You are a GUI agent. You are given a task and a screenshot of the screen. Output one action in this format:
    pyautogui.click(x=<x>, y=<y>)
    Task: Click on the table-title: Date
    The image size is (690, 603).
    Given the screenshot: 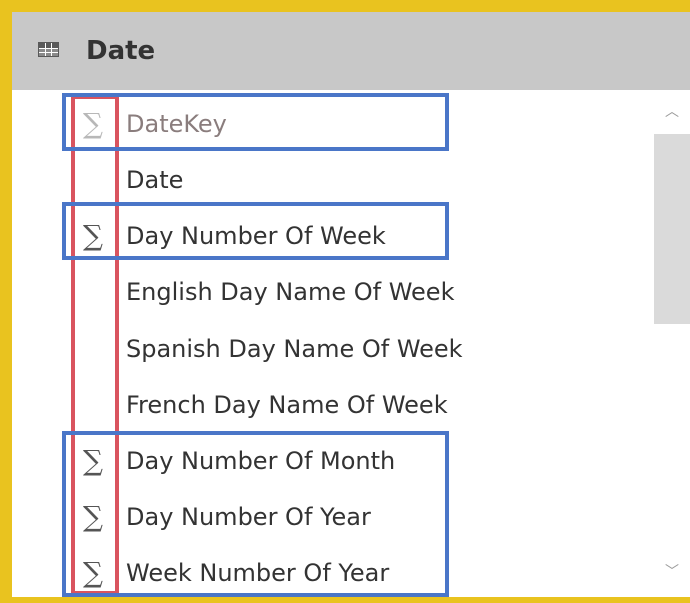 What is the action you would take?
    pyautogui.click(x=121, y=51)
    